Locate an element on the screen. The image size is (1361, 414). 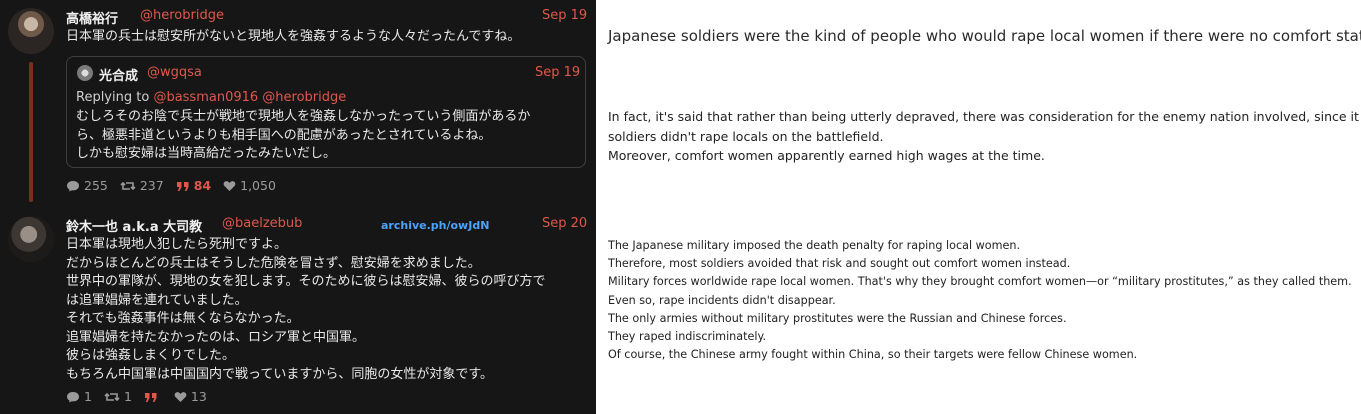
author-handle: @baelzebub is located at coordinates (262, 223).